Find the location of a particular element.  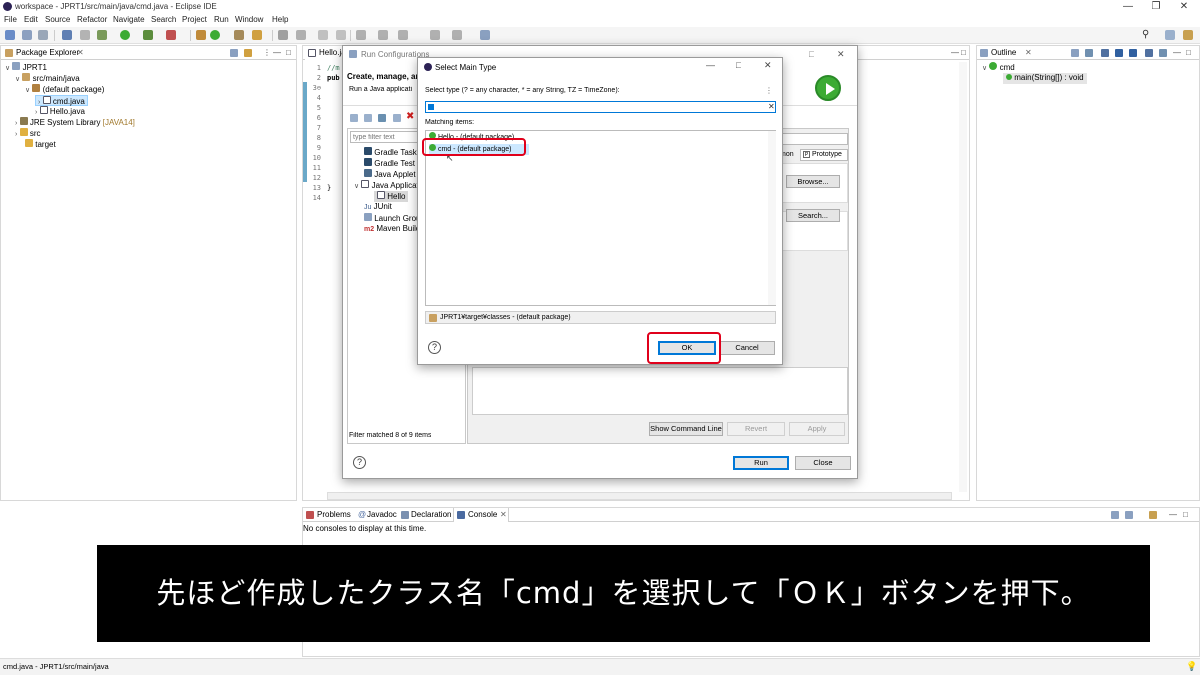

delete-config-icon: ✖ is located at coordinates (410, 116).